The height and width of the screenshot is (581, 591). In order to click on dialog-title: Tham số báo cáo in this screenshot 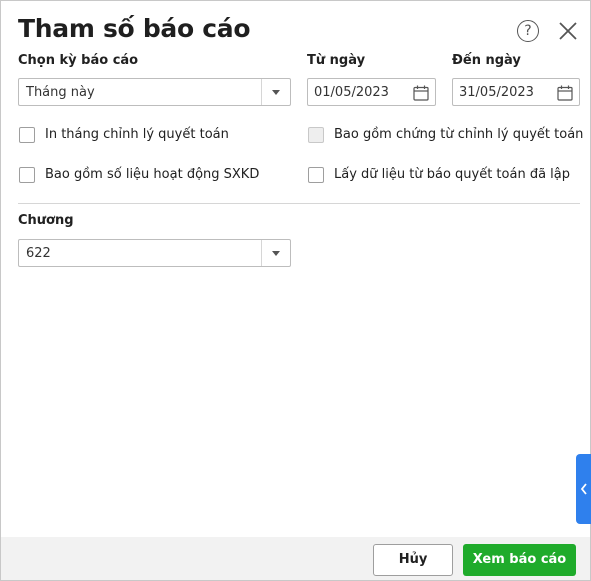, I will do `click(134, 28)`.